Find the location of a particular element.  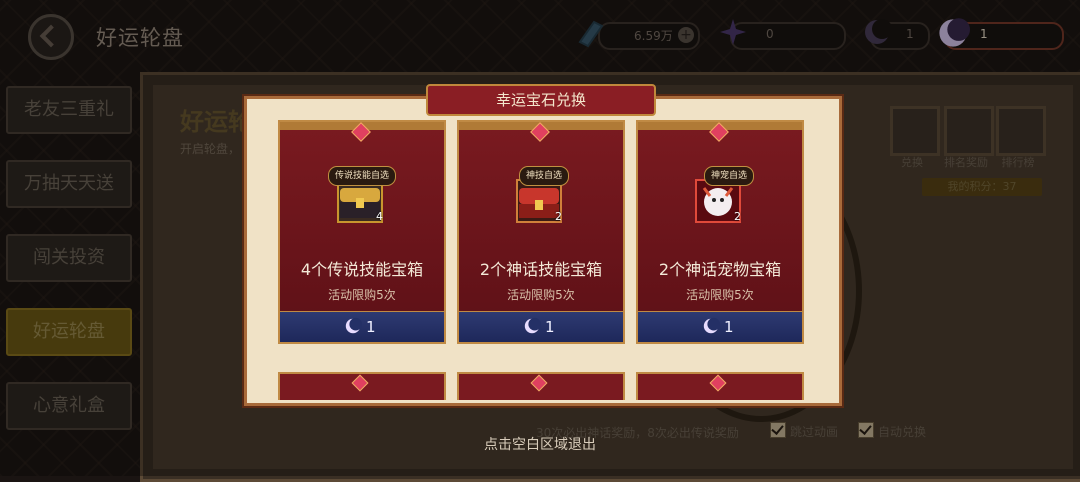

card-tag: 传说技能自选 is located at coordinates (362, 176).